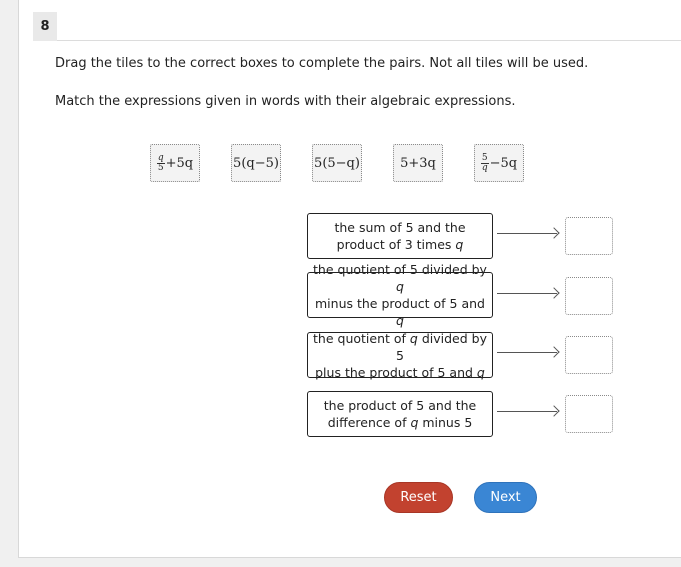  I want to click on tile-5-plus-3q: 5+3q, so click(418, 163).